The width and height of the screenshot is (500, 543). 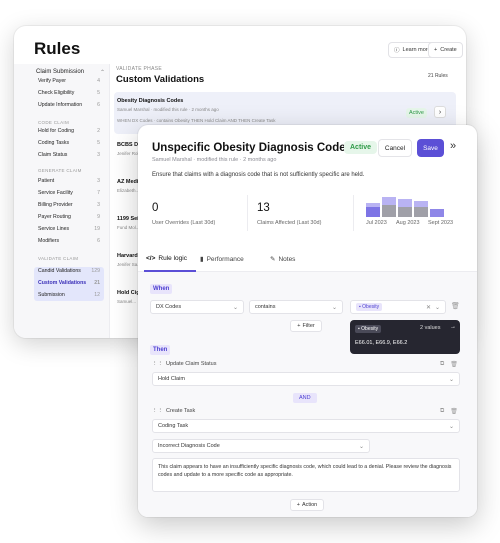 What do you see at coordinates (53, 155) in the screenshot?
I see `sidebar-item-label: Claim Status` at bounding box center [53, 155].